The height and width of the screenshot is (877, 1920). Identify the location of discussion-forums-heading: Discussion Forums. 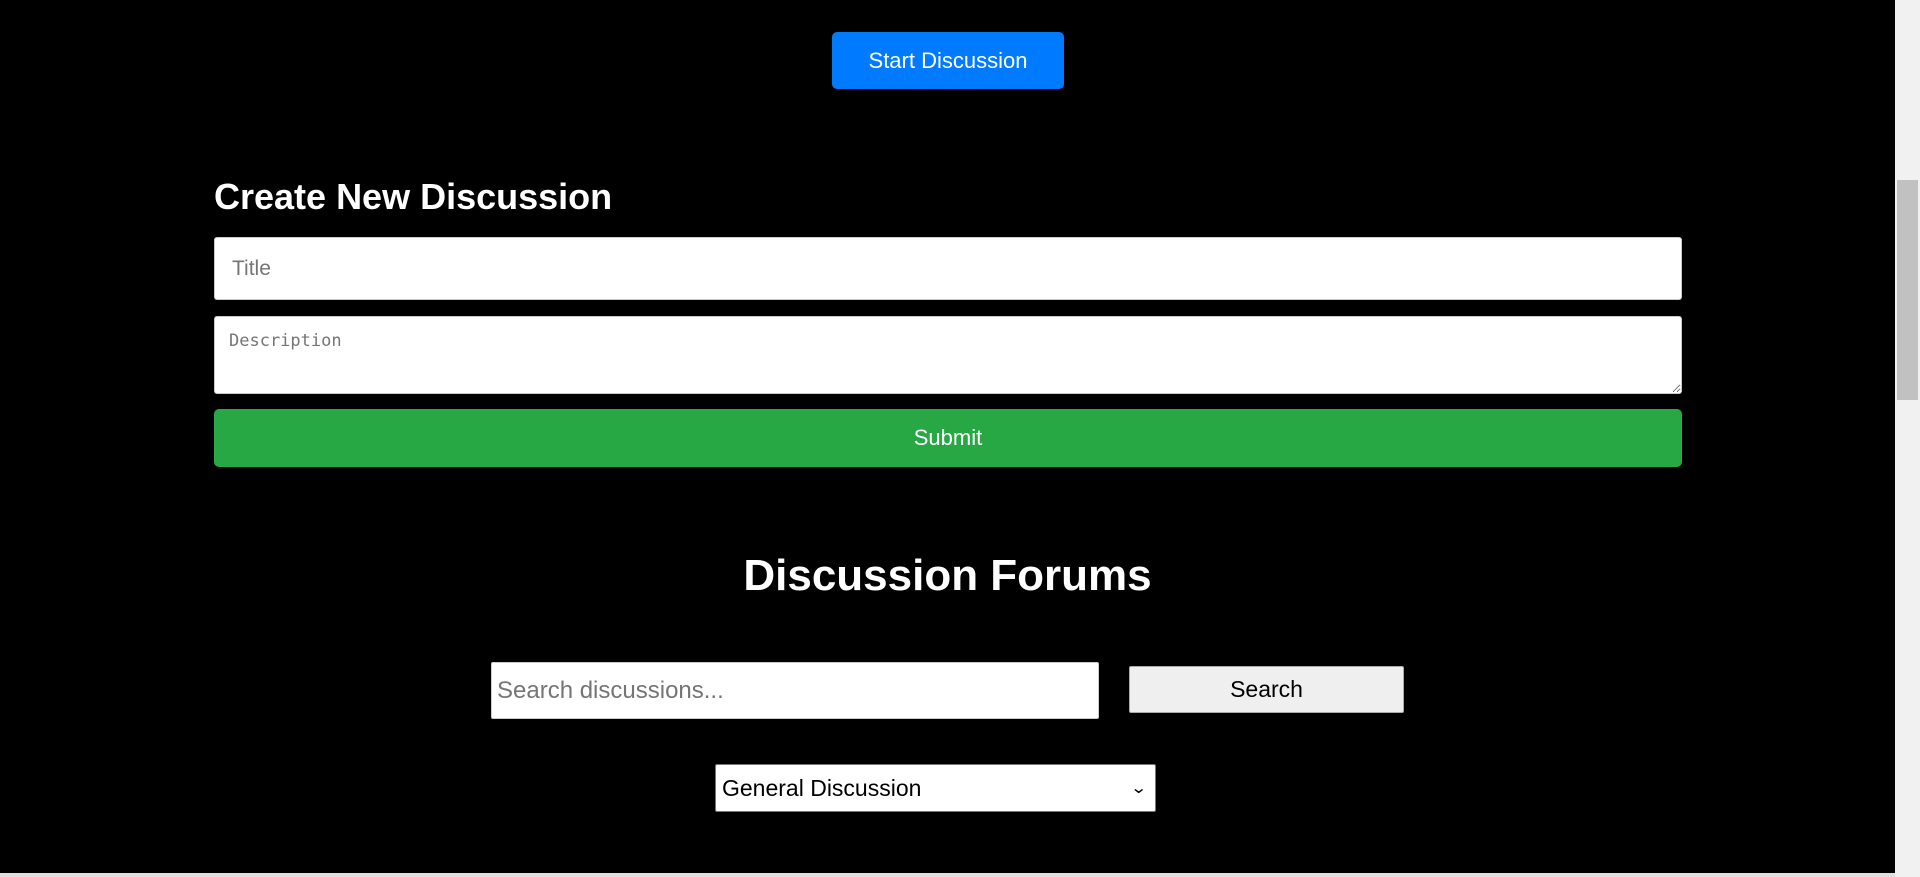
(947, 575).